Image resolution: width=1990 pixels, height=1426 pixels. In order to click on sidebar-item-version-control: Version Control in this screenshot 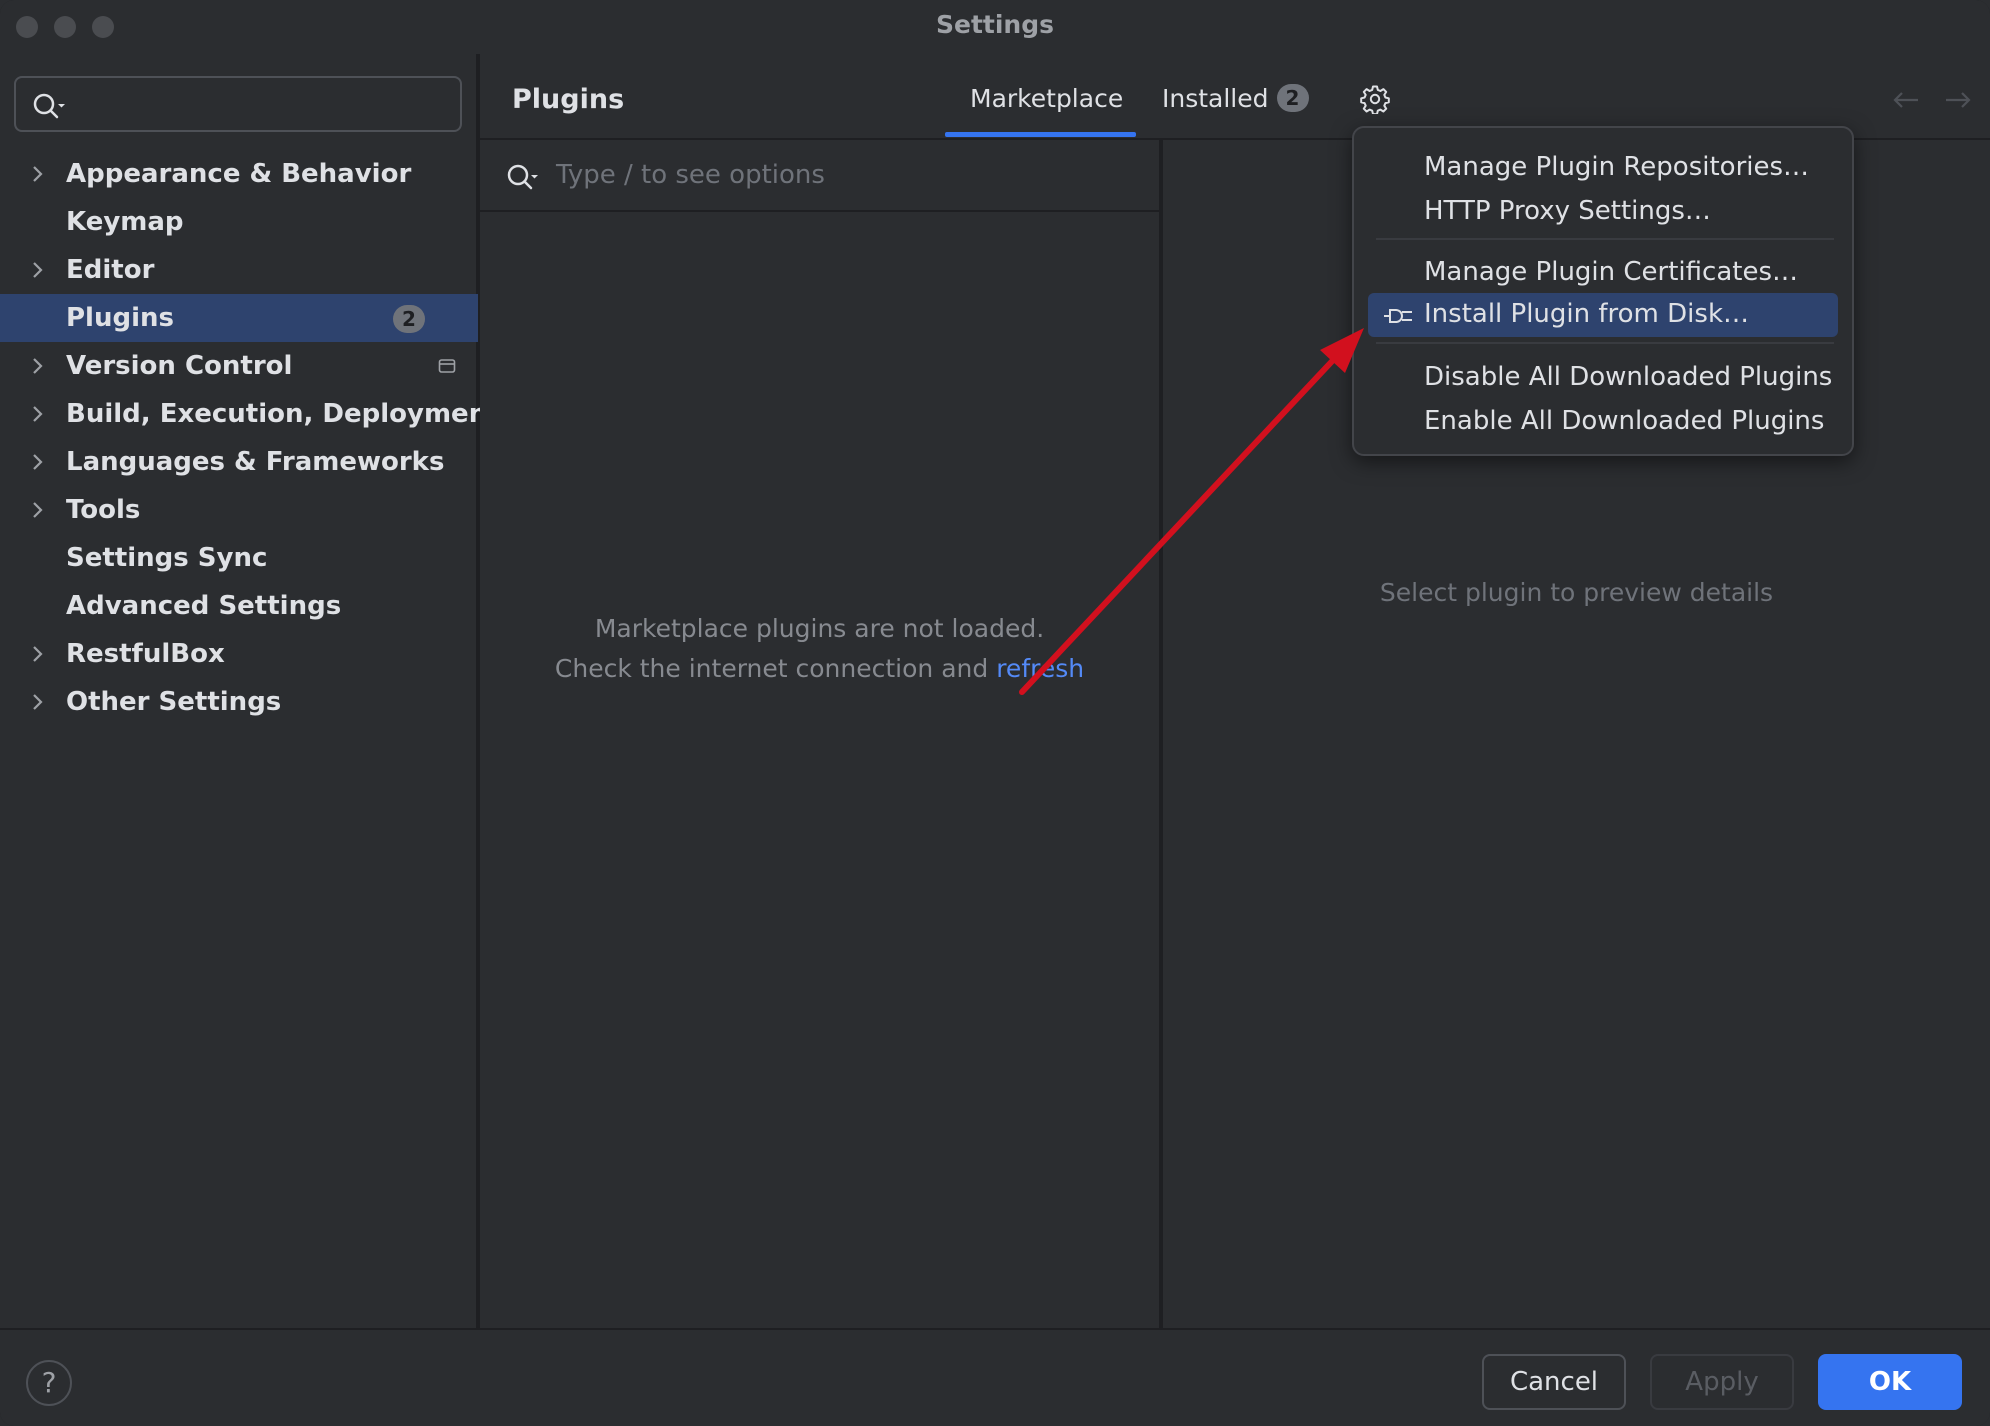, I will do `click(239, 366)`.